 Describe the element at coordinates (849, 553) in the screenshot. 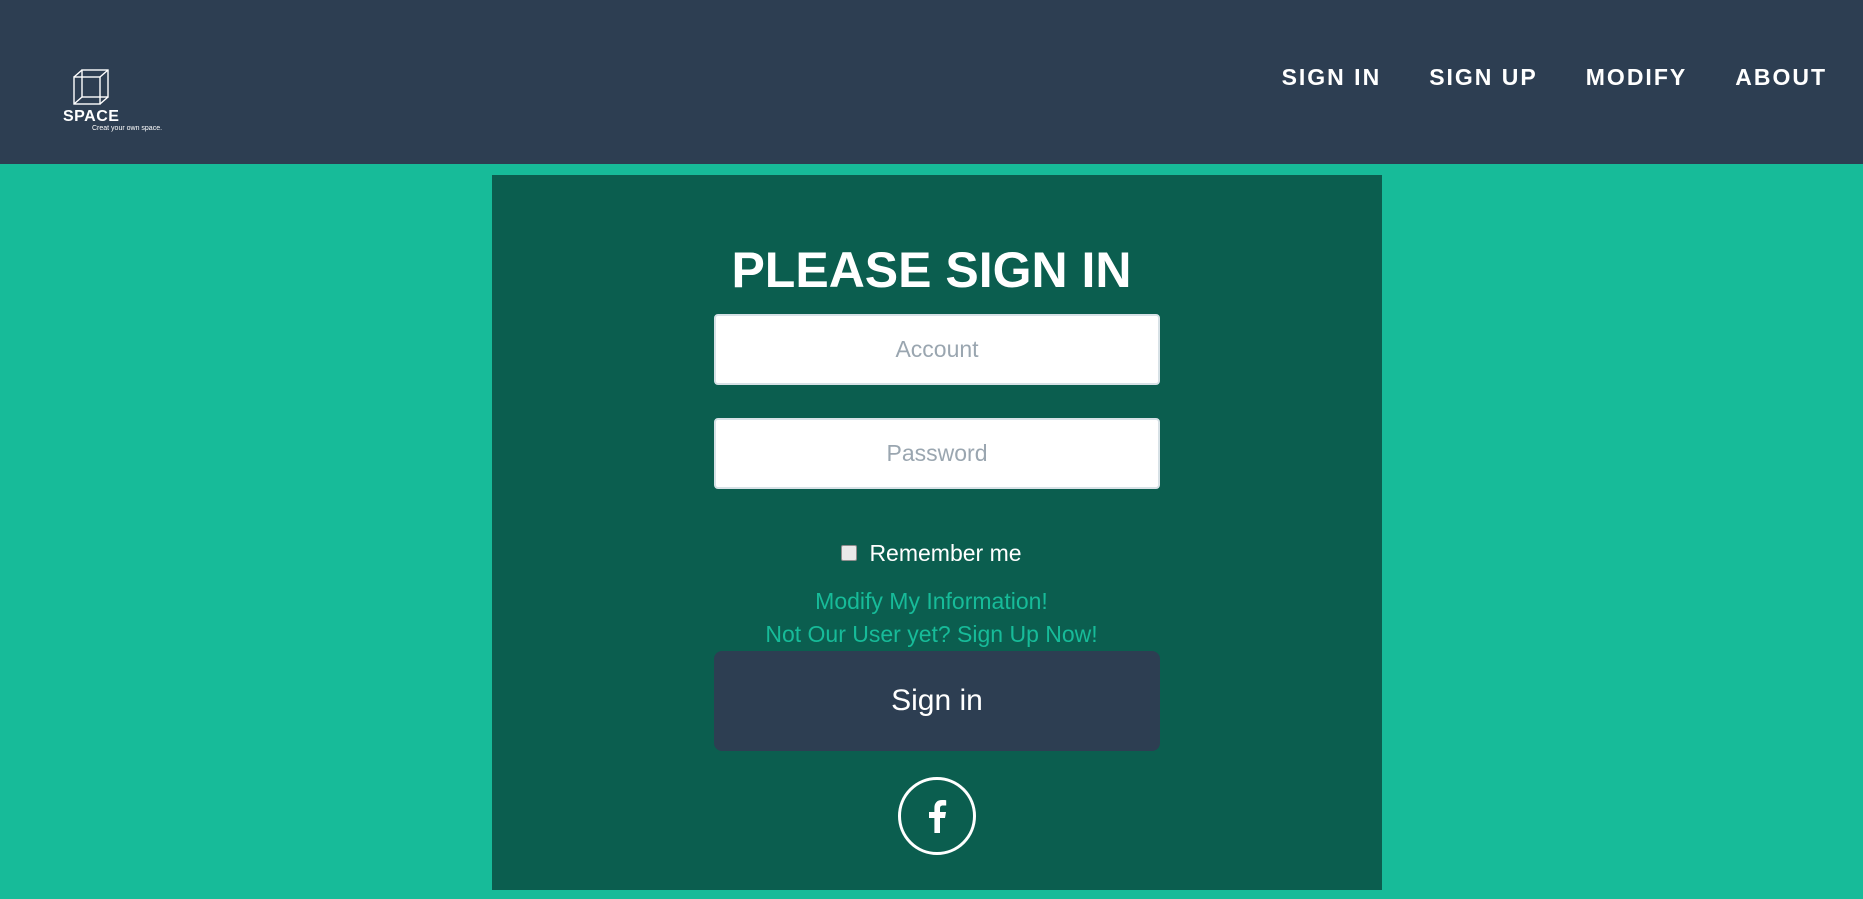

I see `remember-me-checkbox` at that location.